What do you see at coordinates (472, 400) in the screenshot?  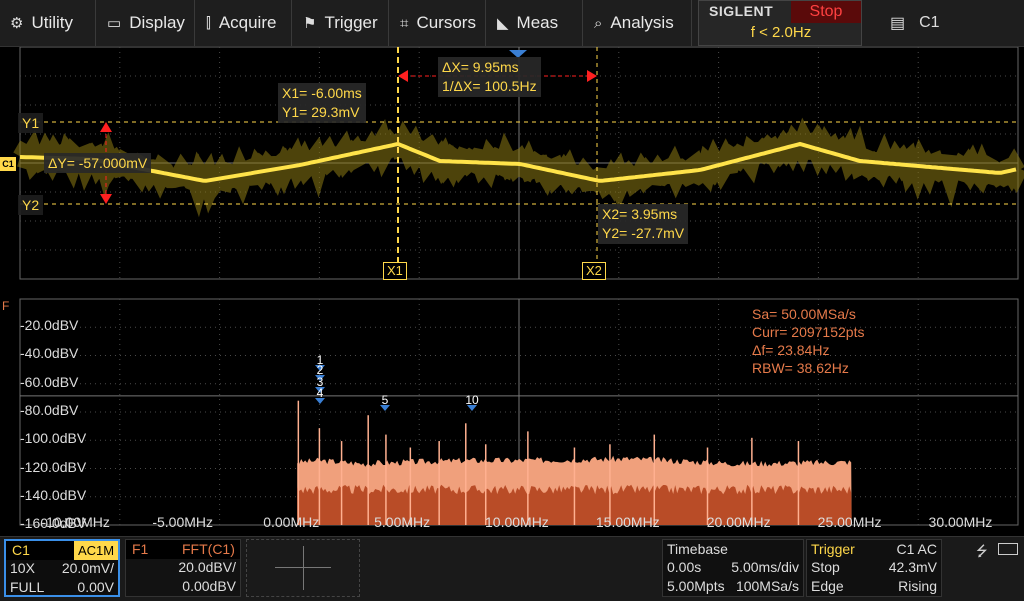 I see `peak-marker-label: 10` at bounding box center [472, 400].